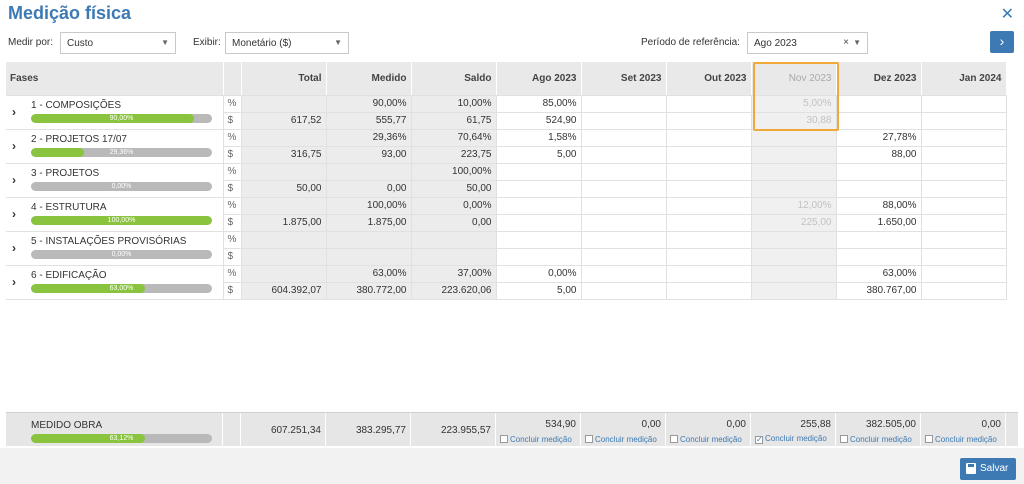 The height and width of the screenshot is (484, 1024). What do you see at coordinates (709, 79) in the screenshot?
I see `col-header-out-2023: Out 2023` at bounding box center [709, 79].